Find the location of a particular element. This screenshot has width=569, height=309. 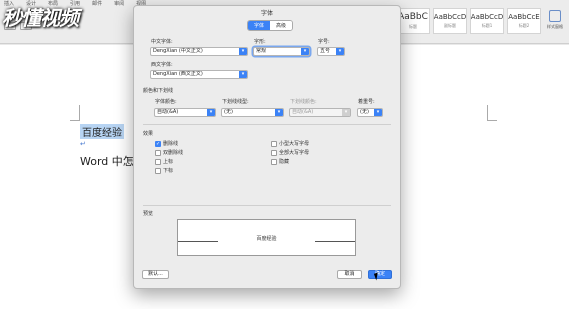

font-size-label: 字号: is located at coordinates (324, 42).